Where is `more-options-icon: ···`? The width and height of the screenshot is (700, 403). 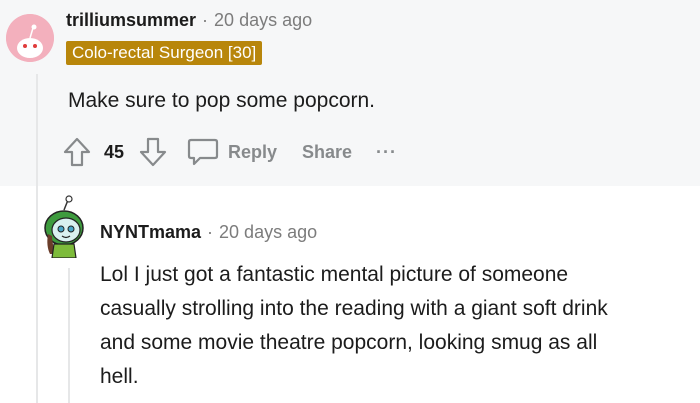
more-options-icon: ··· is located at coordinates (386, 151).